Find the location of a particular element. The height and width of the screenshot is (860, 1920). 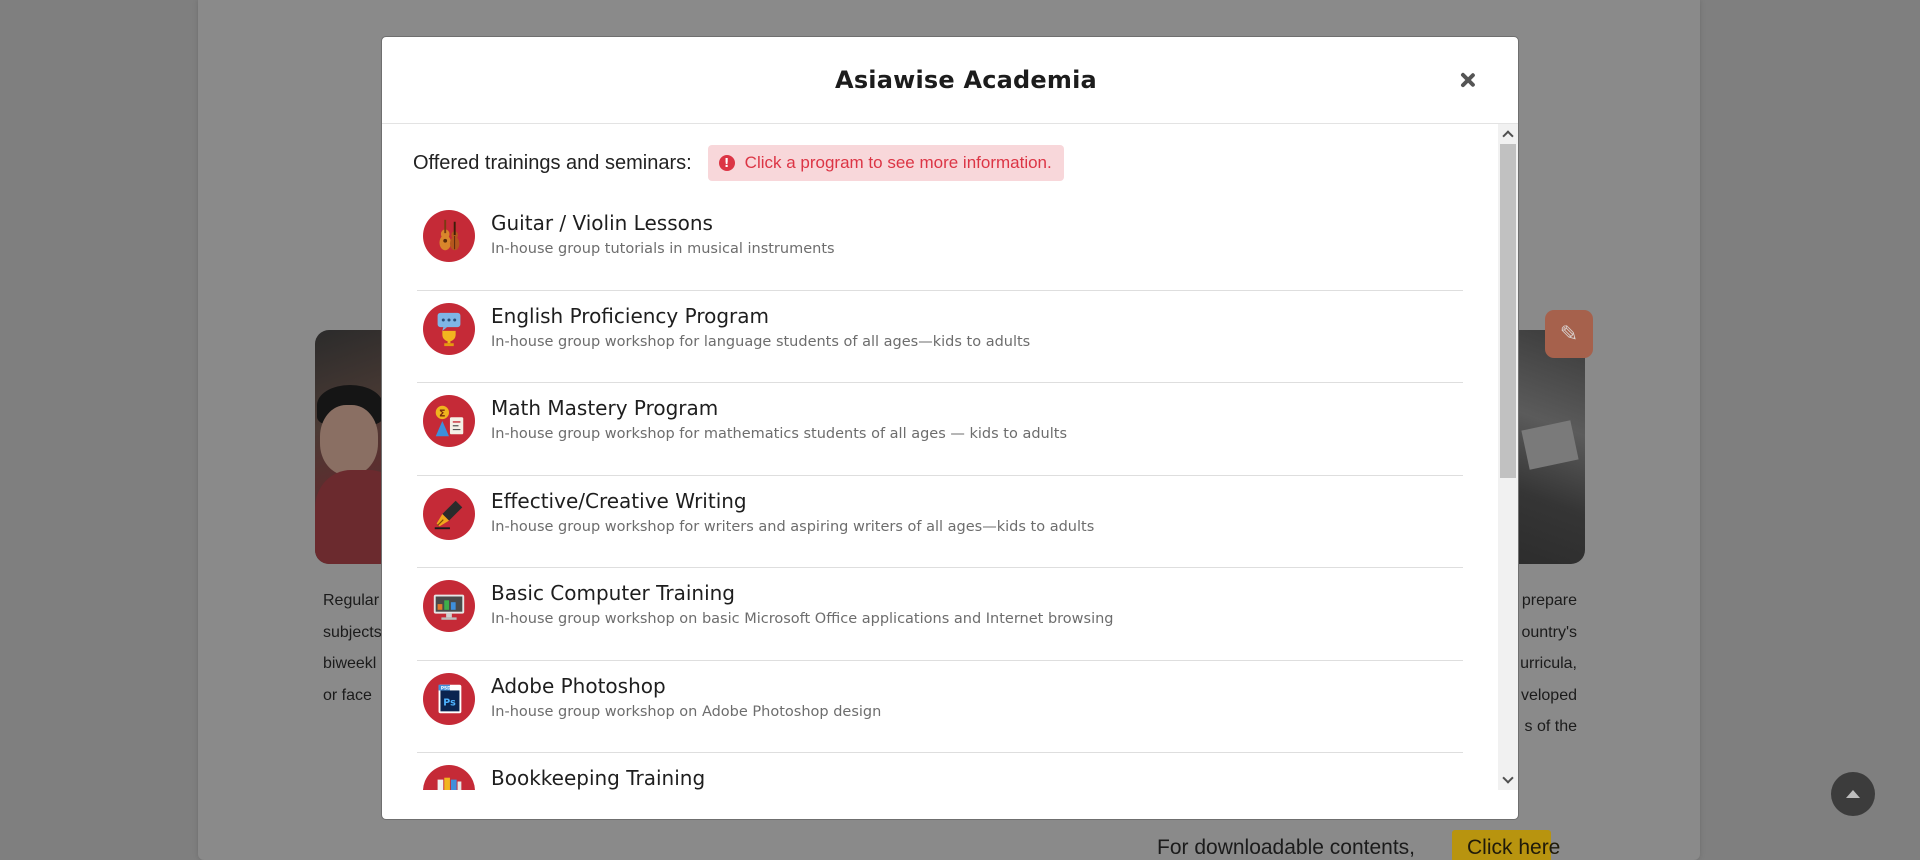

scrollbar-thumb is located at coordinates (1508, 311).